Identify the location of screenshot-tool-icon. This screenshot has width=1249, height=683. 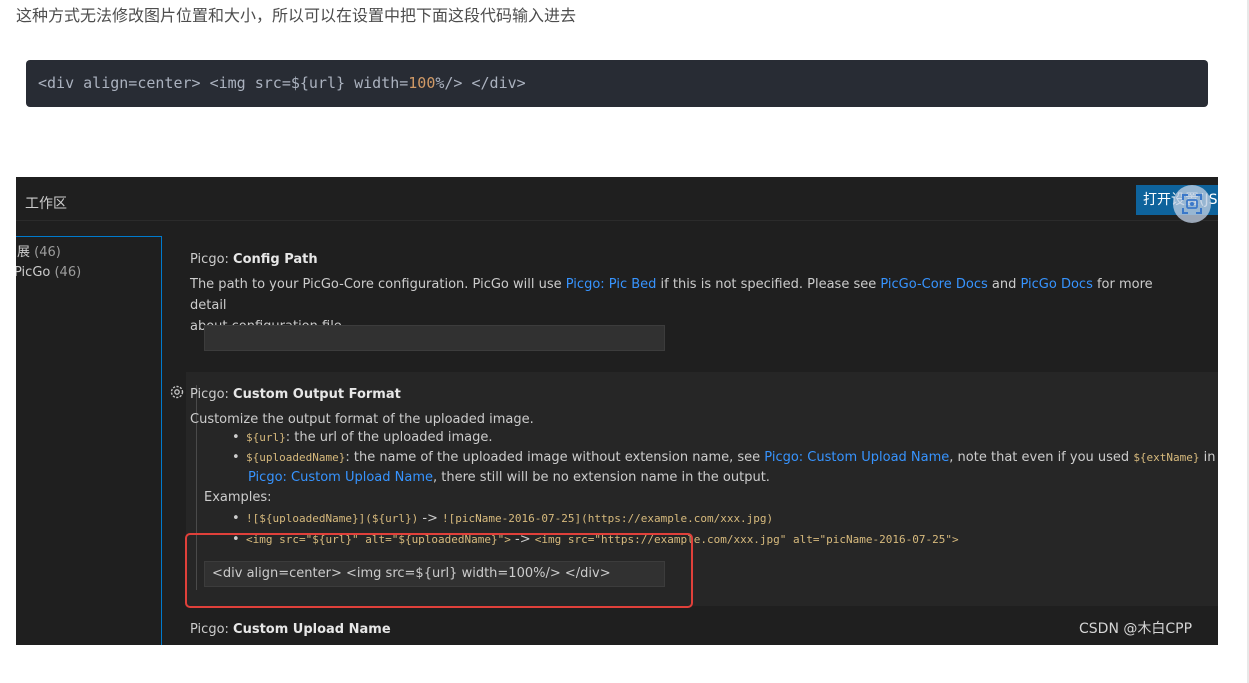
(1192, 204).